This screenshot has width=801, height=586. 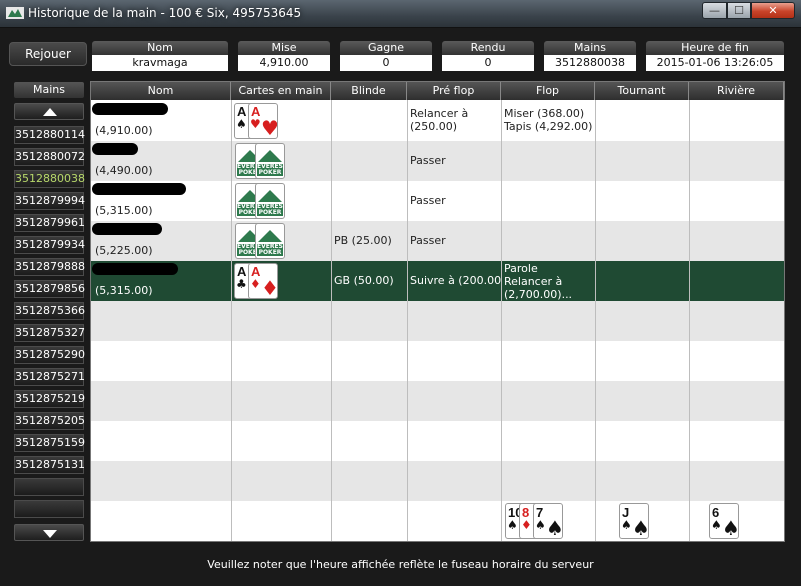 I want to click on scroll-down-button, so click(x=49, y=532).